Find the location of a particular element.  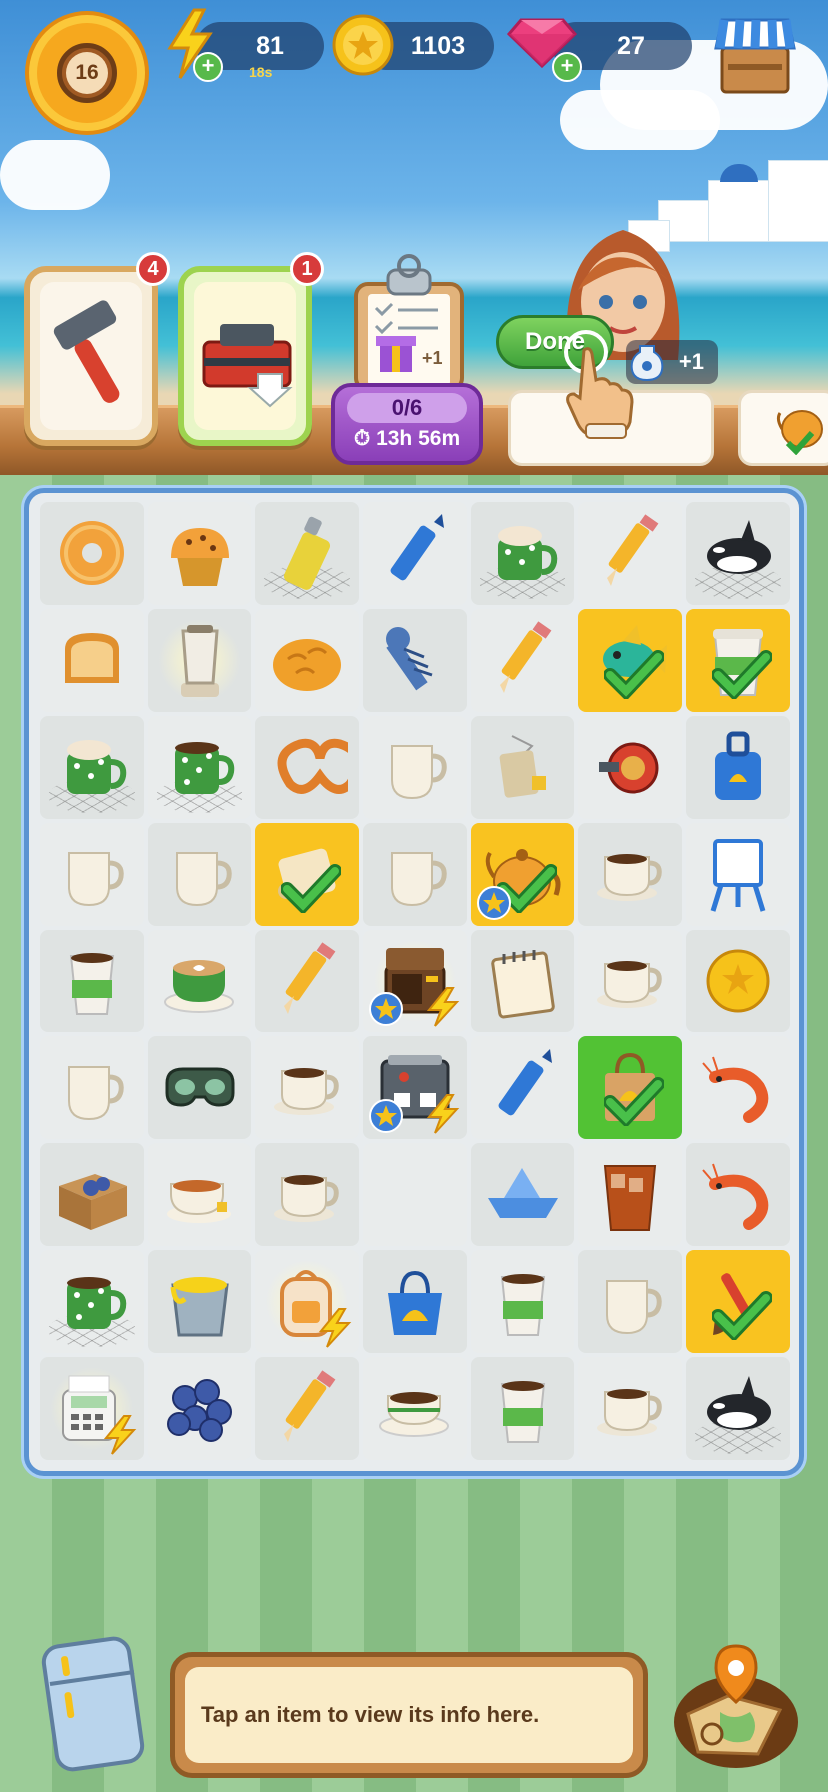

hammer-producer: 4 is located at coordinates (97, 349).